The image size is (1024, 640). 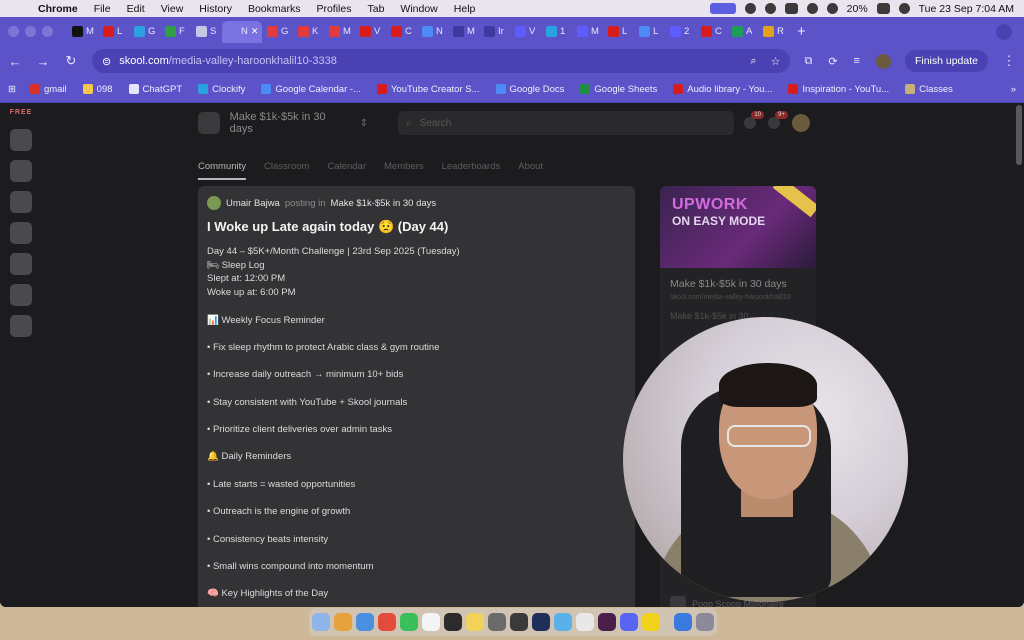 What do you see at coordinates (626, 89) in the screenshot?
I see `bookmark-label: Google Sheets` at bounding box center [626, 89].